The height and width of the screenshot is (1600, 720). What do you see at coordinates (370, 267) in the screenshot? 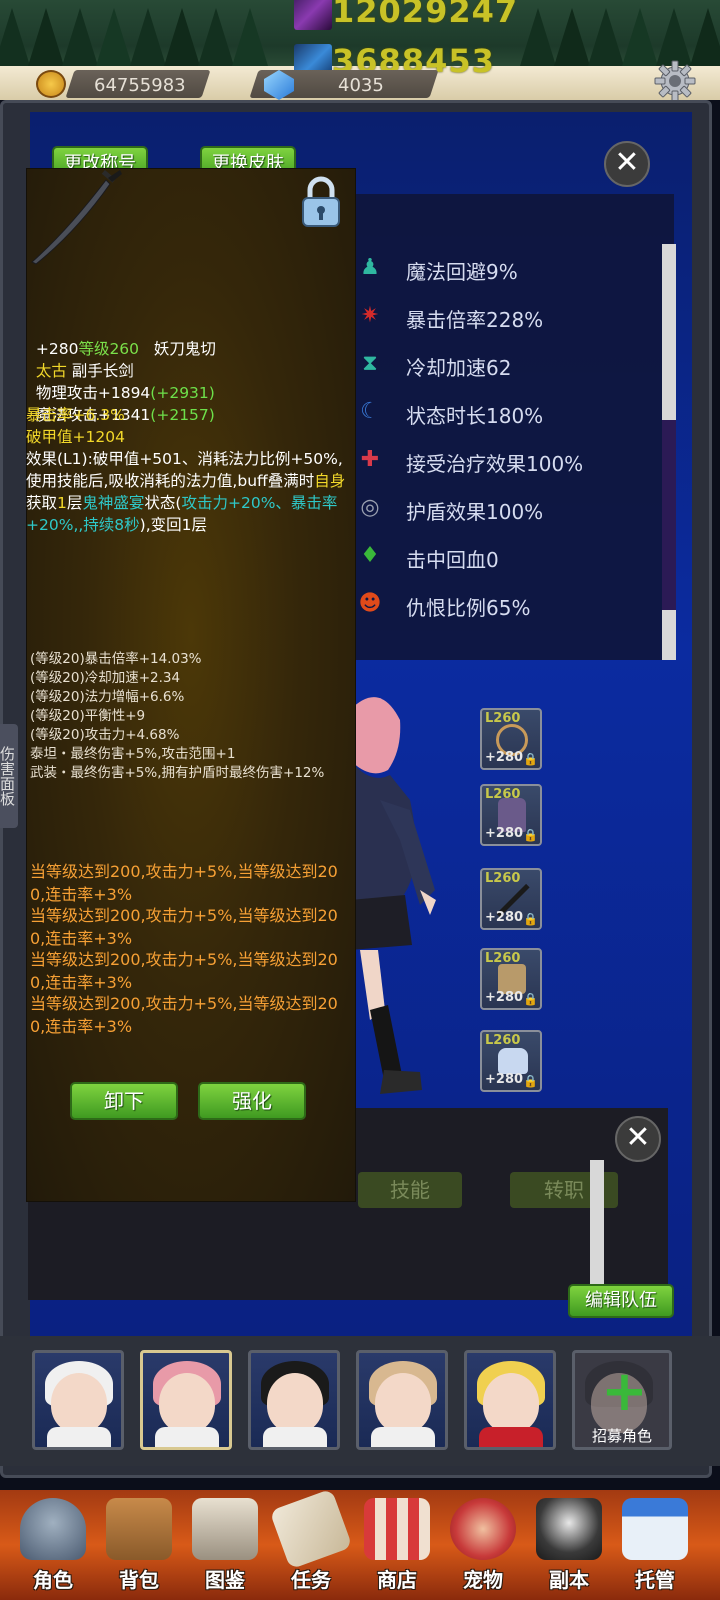
I see `mage-icon: ♟` at bounding box center [370, 267].